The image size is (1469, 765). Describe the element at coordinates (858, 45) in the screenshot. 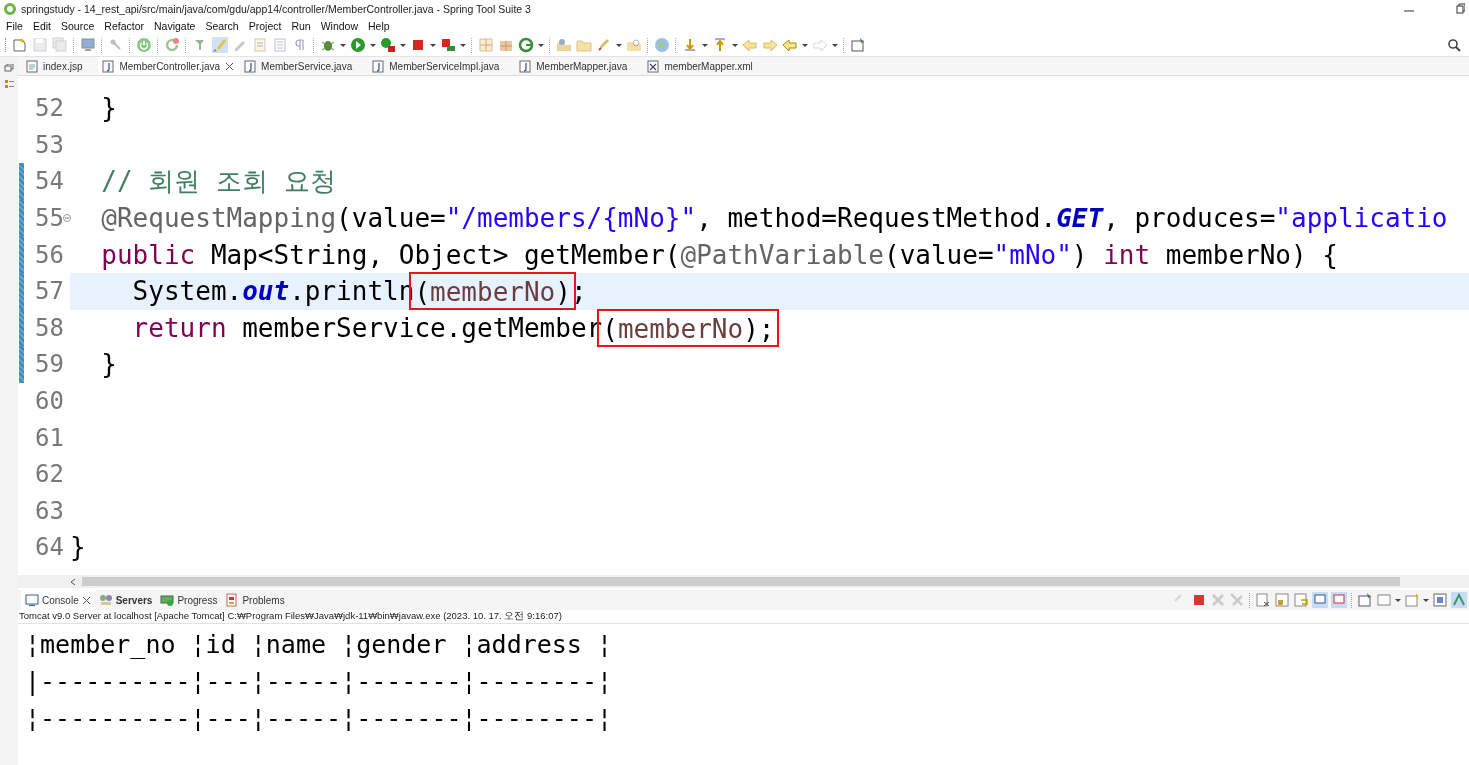

I see `perspective-icon` at that location.